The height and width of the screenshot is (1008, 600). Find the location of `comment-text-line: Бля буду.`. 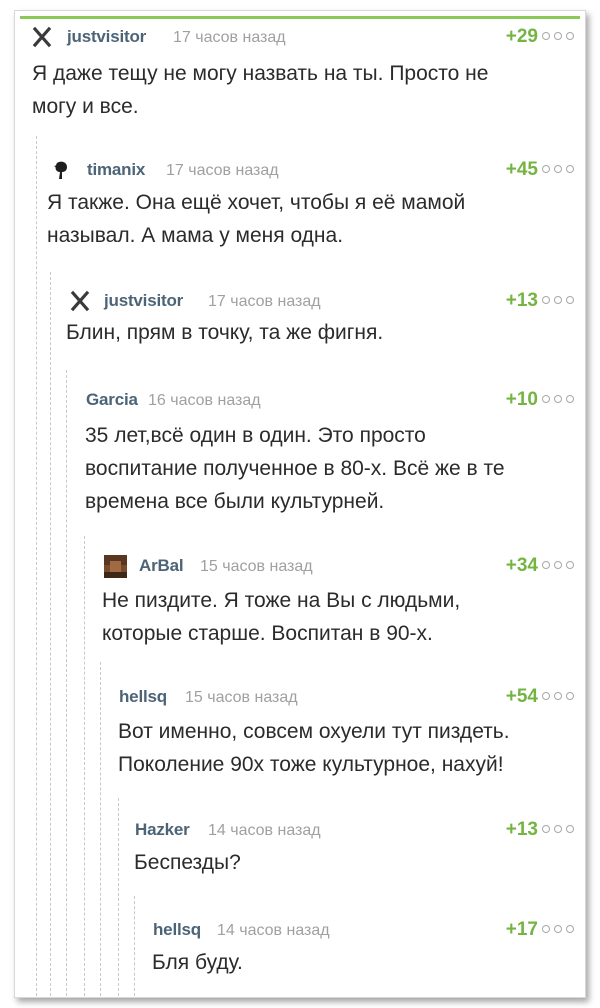

comment-text-line: Бля буду. is located at coordinates (197, 962).